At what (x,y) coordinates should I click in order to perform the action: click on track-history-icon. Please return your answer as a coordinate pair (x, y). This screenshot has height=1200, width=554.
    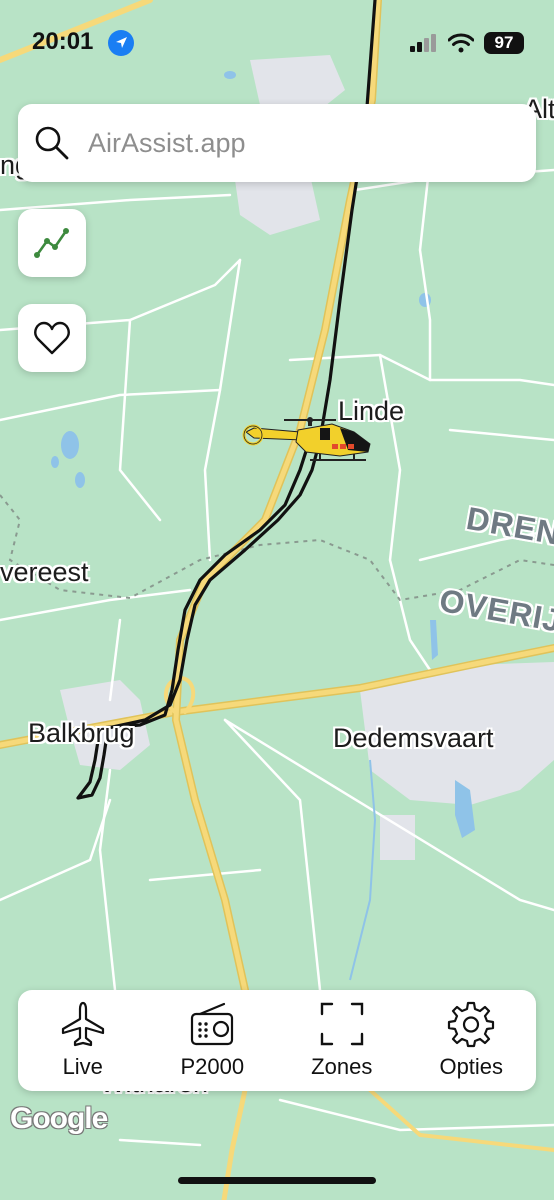
    Looking at the image, I should click on (51, 243).